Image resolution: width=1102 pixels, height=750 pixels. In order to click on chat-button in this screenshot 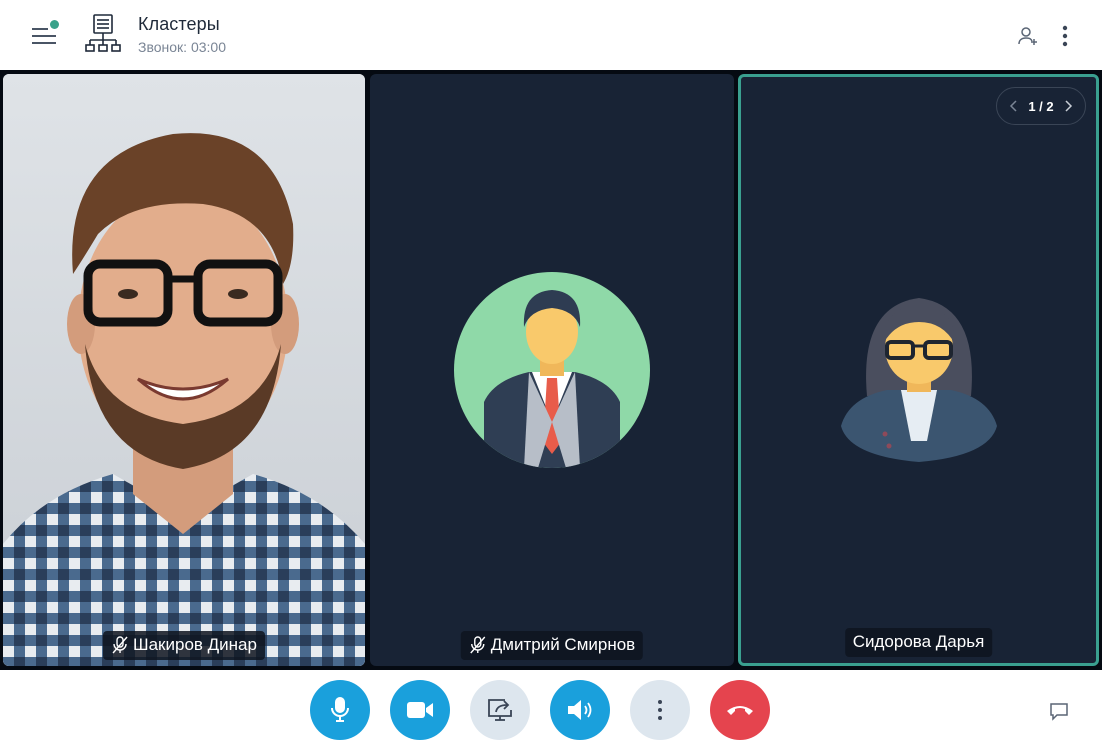, I will do `click(1059, 711)`.